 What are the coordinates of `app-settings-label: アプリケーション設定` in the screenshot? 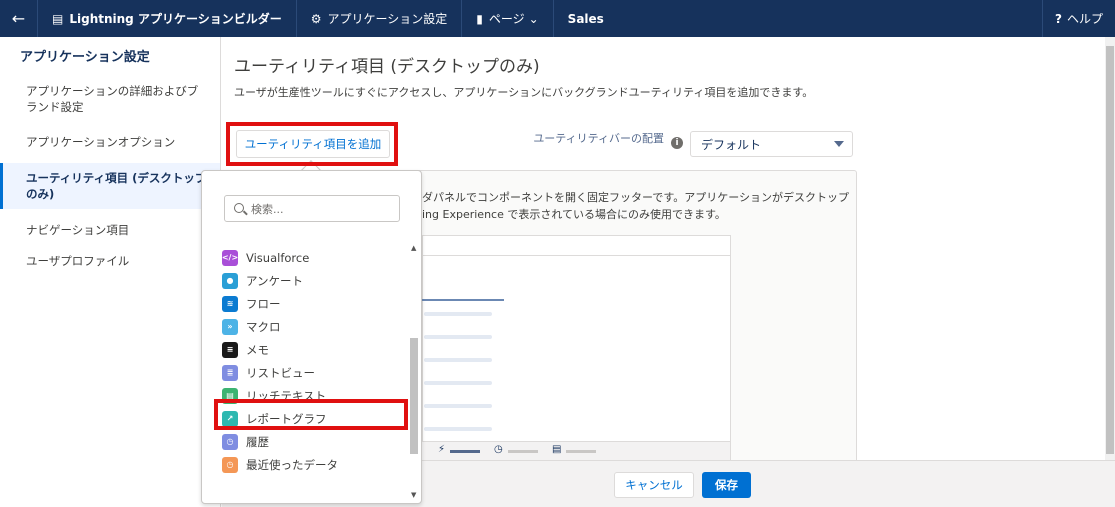 It's located at (387, 19).